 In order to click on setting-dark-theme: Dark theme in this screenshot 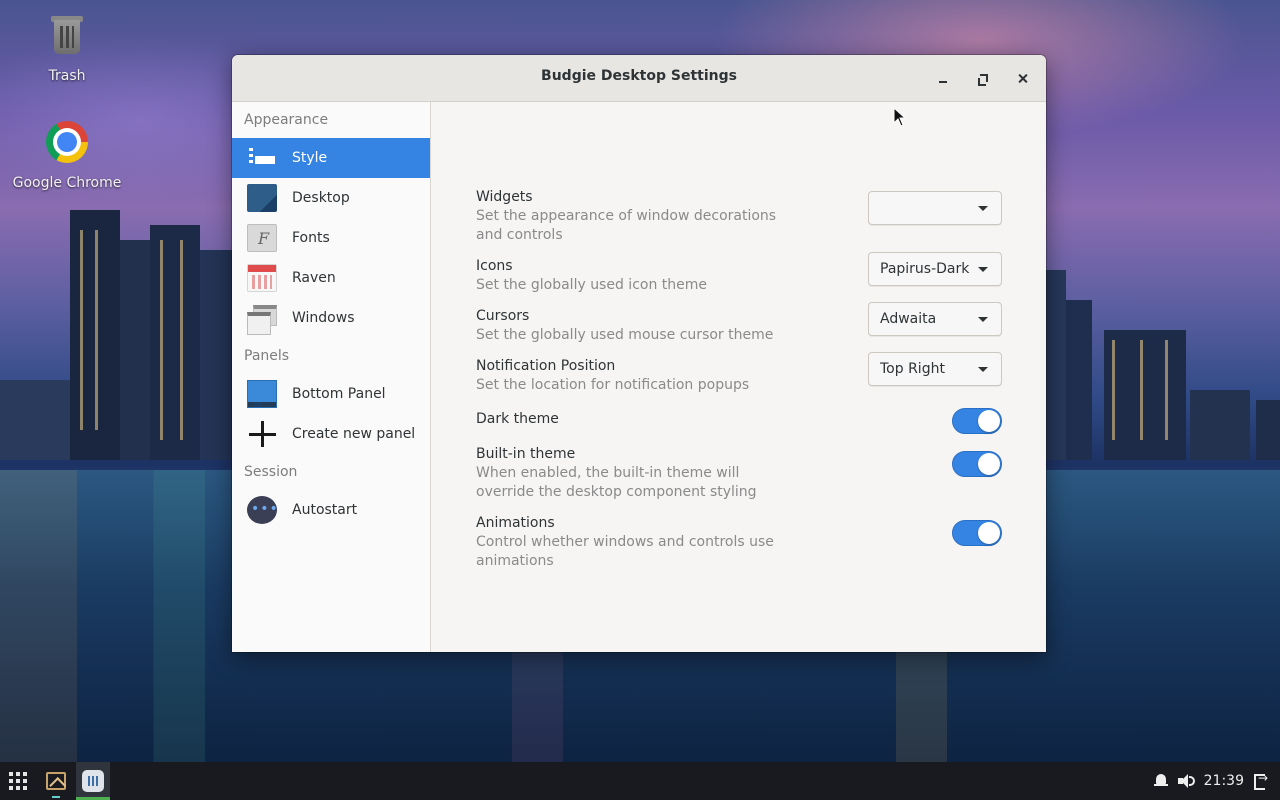, I will do `click(739, 421)`.